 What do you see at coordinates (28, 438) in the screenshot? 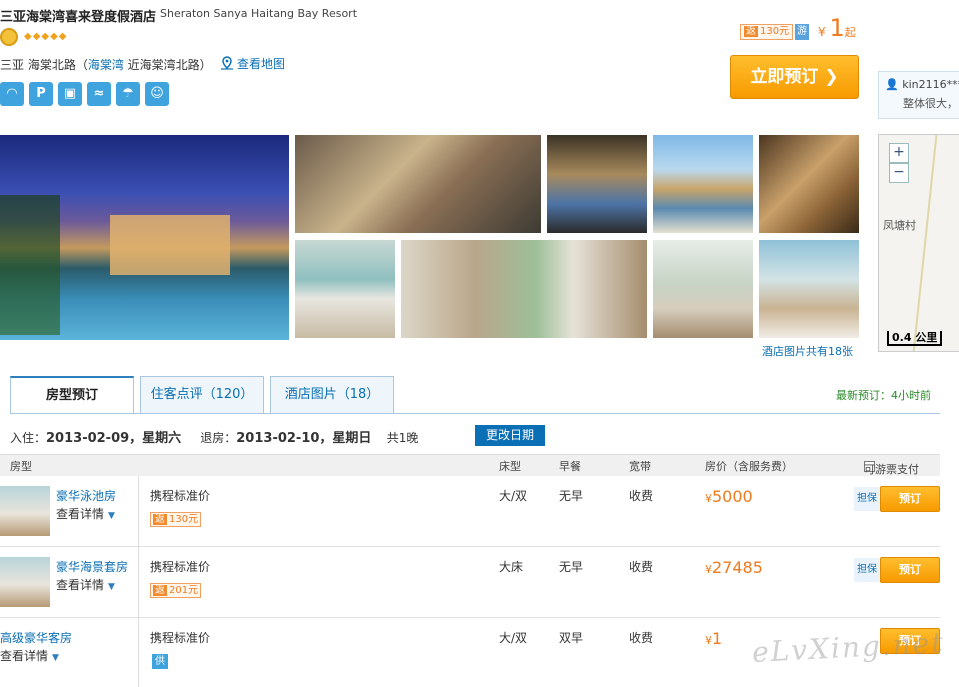
I see `checkin-label: 入住：` at bounding box center [28, 438].